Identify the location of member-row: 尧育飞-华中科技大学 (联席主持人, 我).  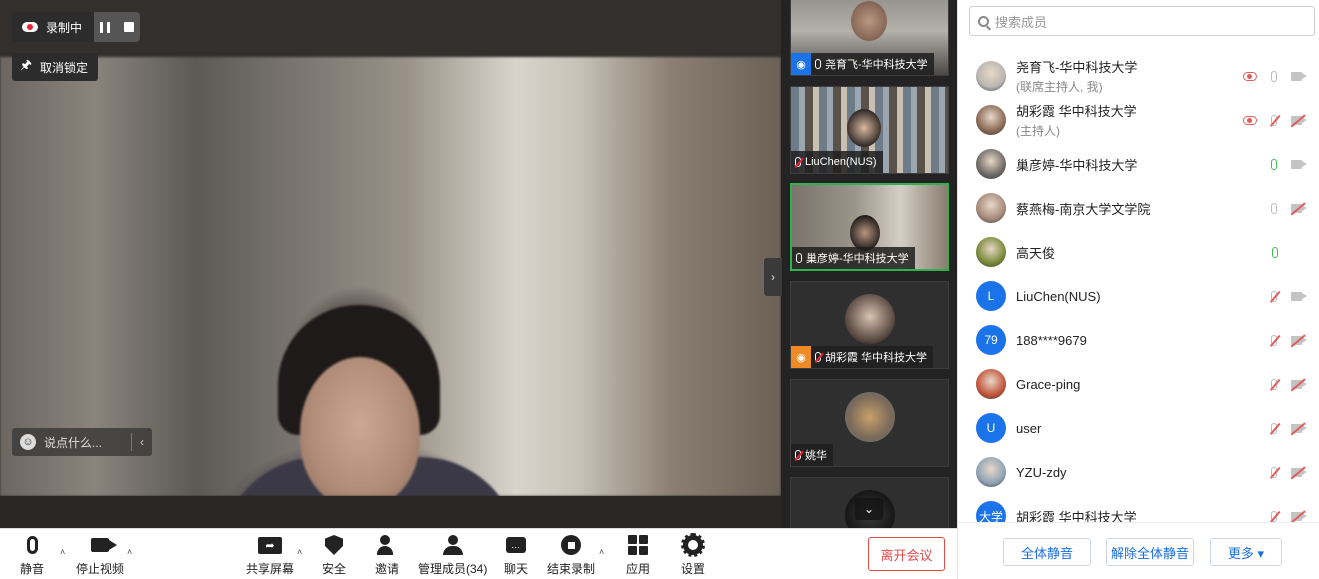
(1138, 76).